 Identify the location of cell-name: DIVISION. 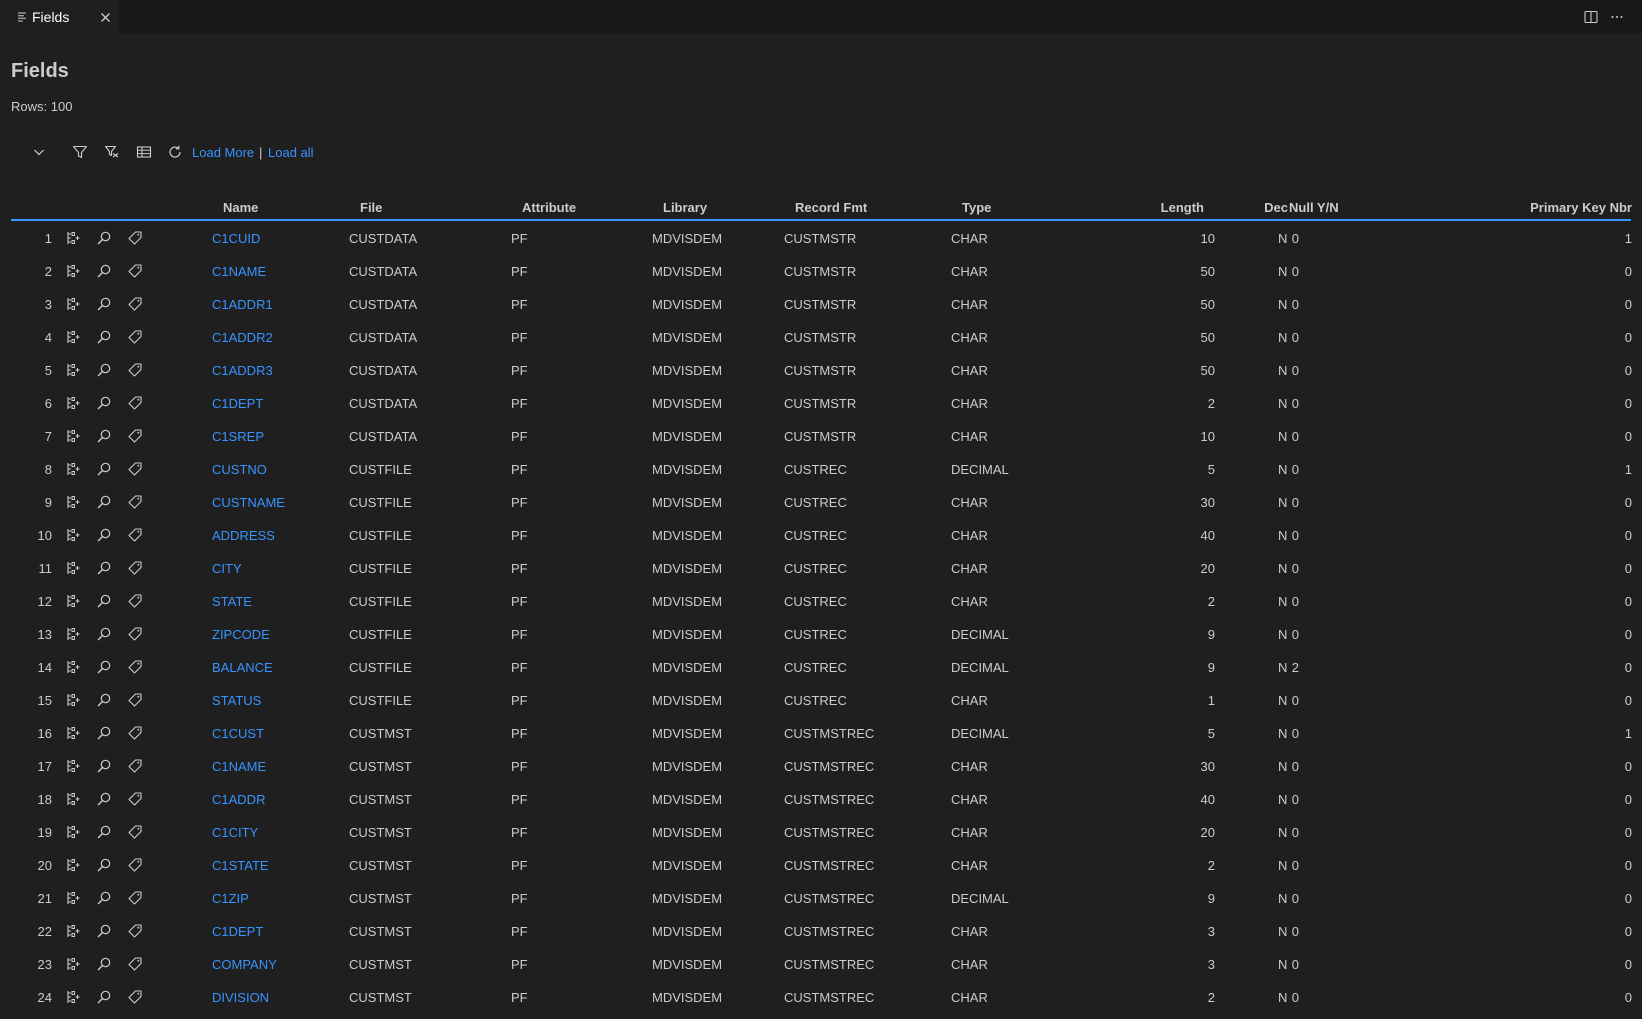
(240, 997).